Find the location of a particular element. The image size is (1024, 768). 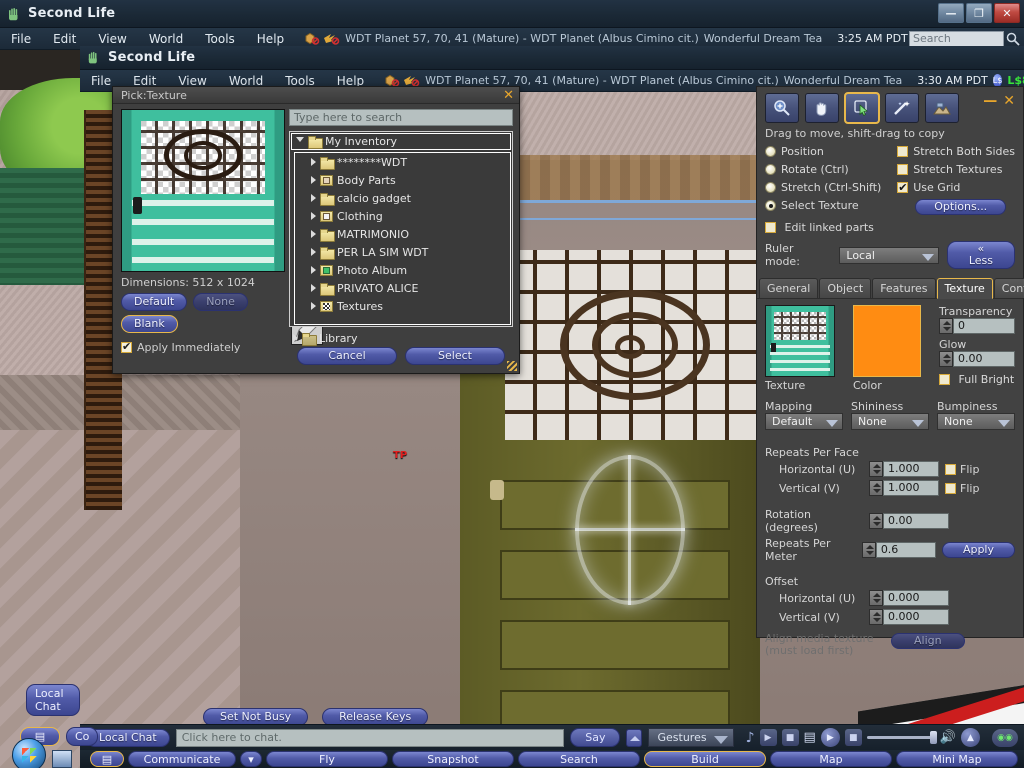

close-button: ✕ is located at coordinates (1007, 13).